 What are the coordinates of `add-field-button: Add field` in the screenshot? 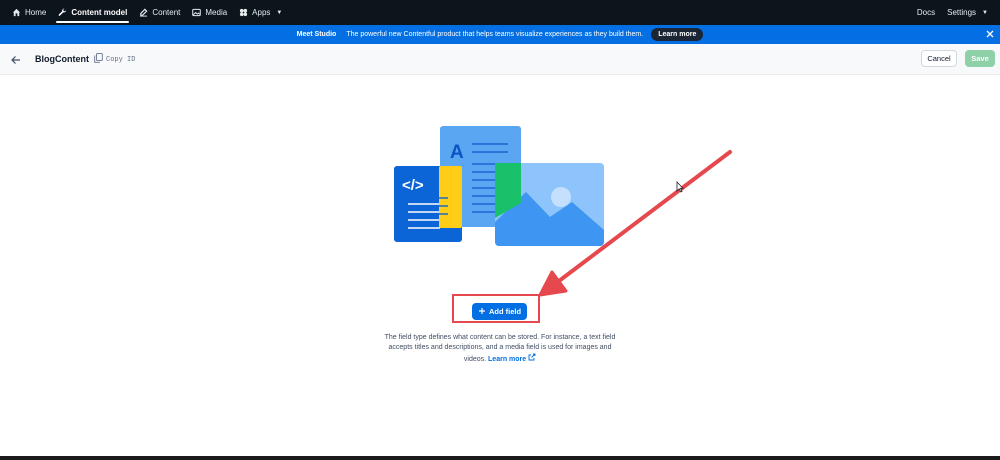 It's located at (499, 311).